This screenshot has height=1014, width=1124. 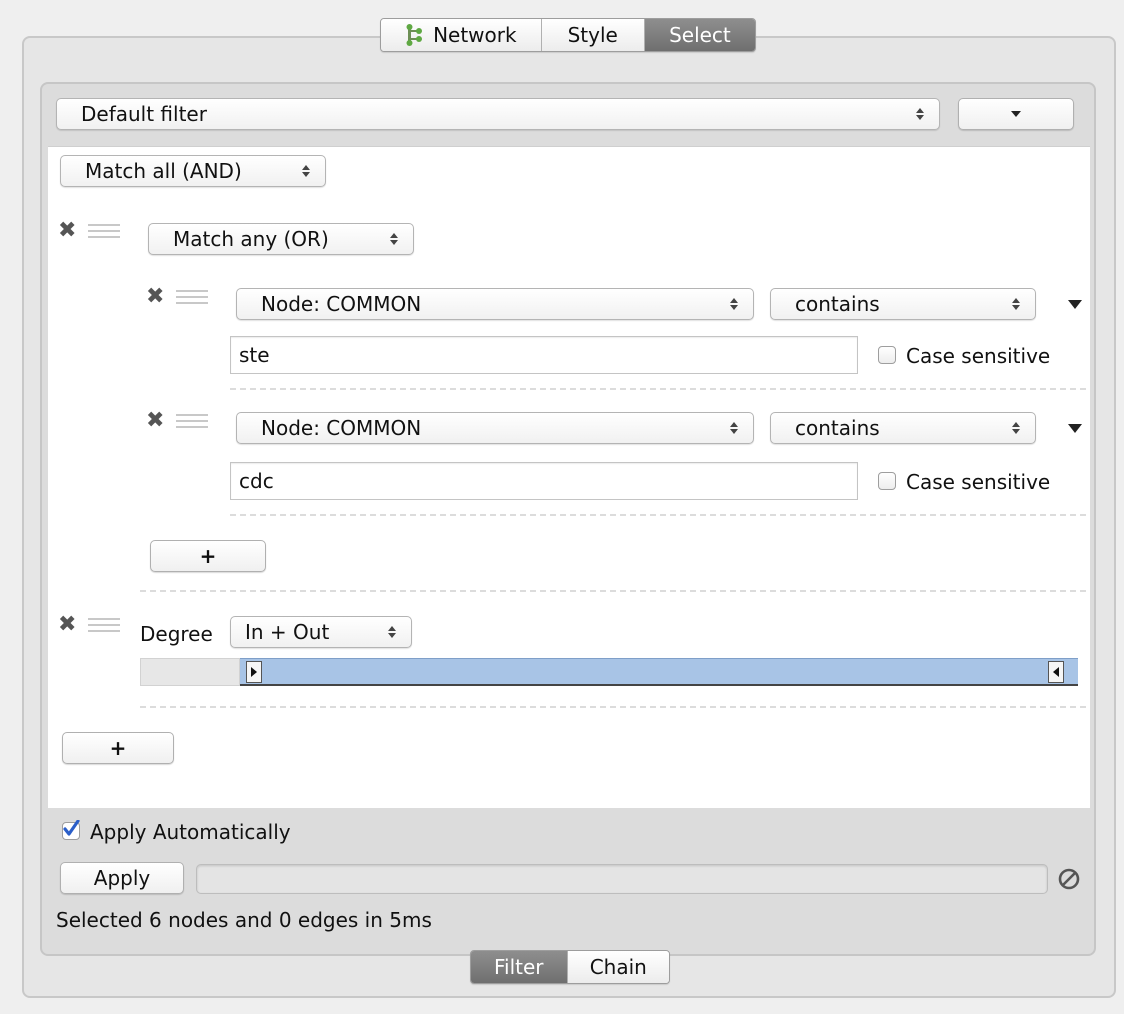 I want to click on root-match-value: Match all (AND), so click(x=163, y=171).